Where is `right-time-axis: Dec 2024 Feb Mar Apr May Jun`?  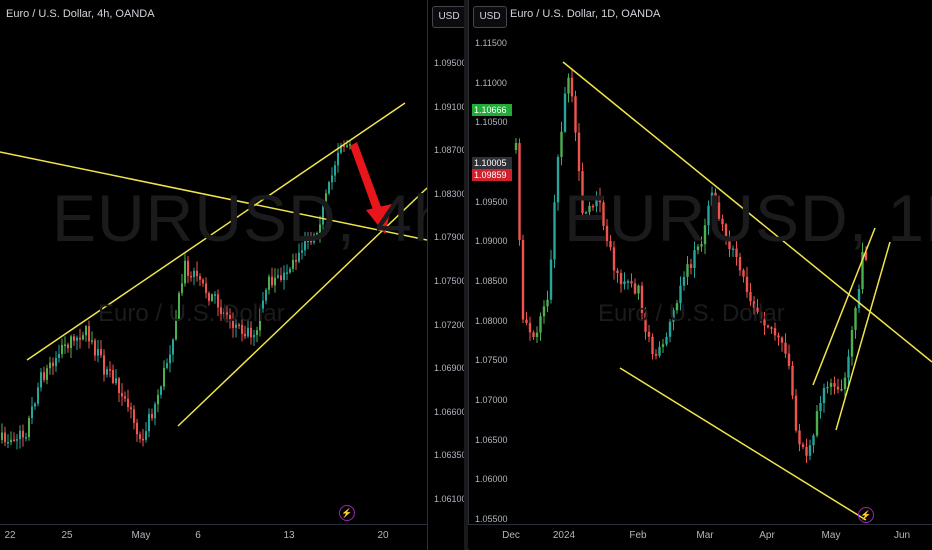 right-time-axis: Dec 2024 Feb Mar Apr May Jun is located at coordinates (700, 536).